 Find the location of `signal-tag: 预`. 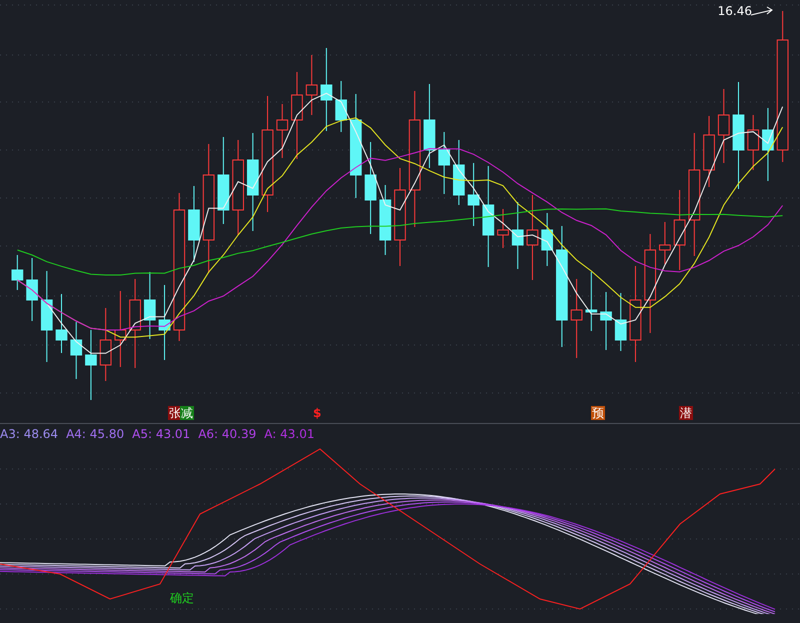

signal-tag: 预 is located at coordinates (598, 413).